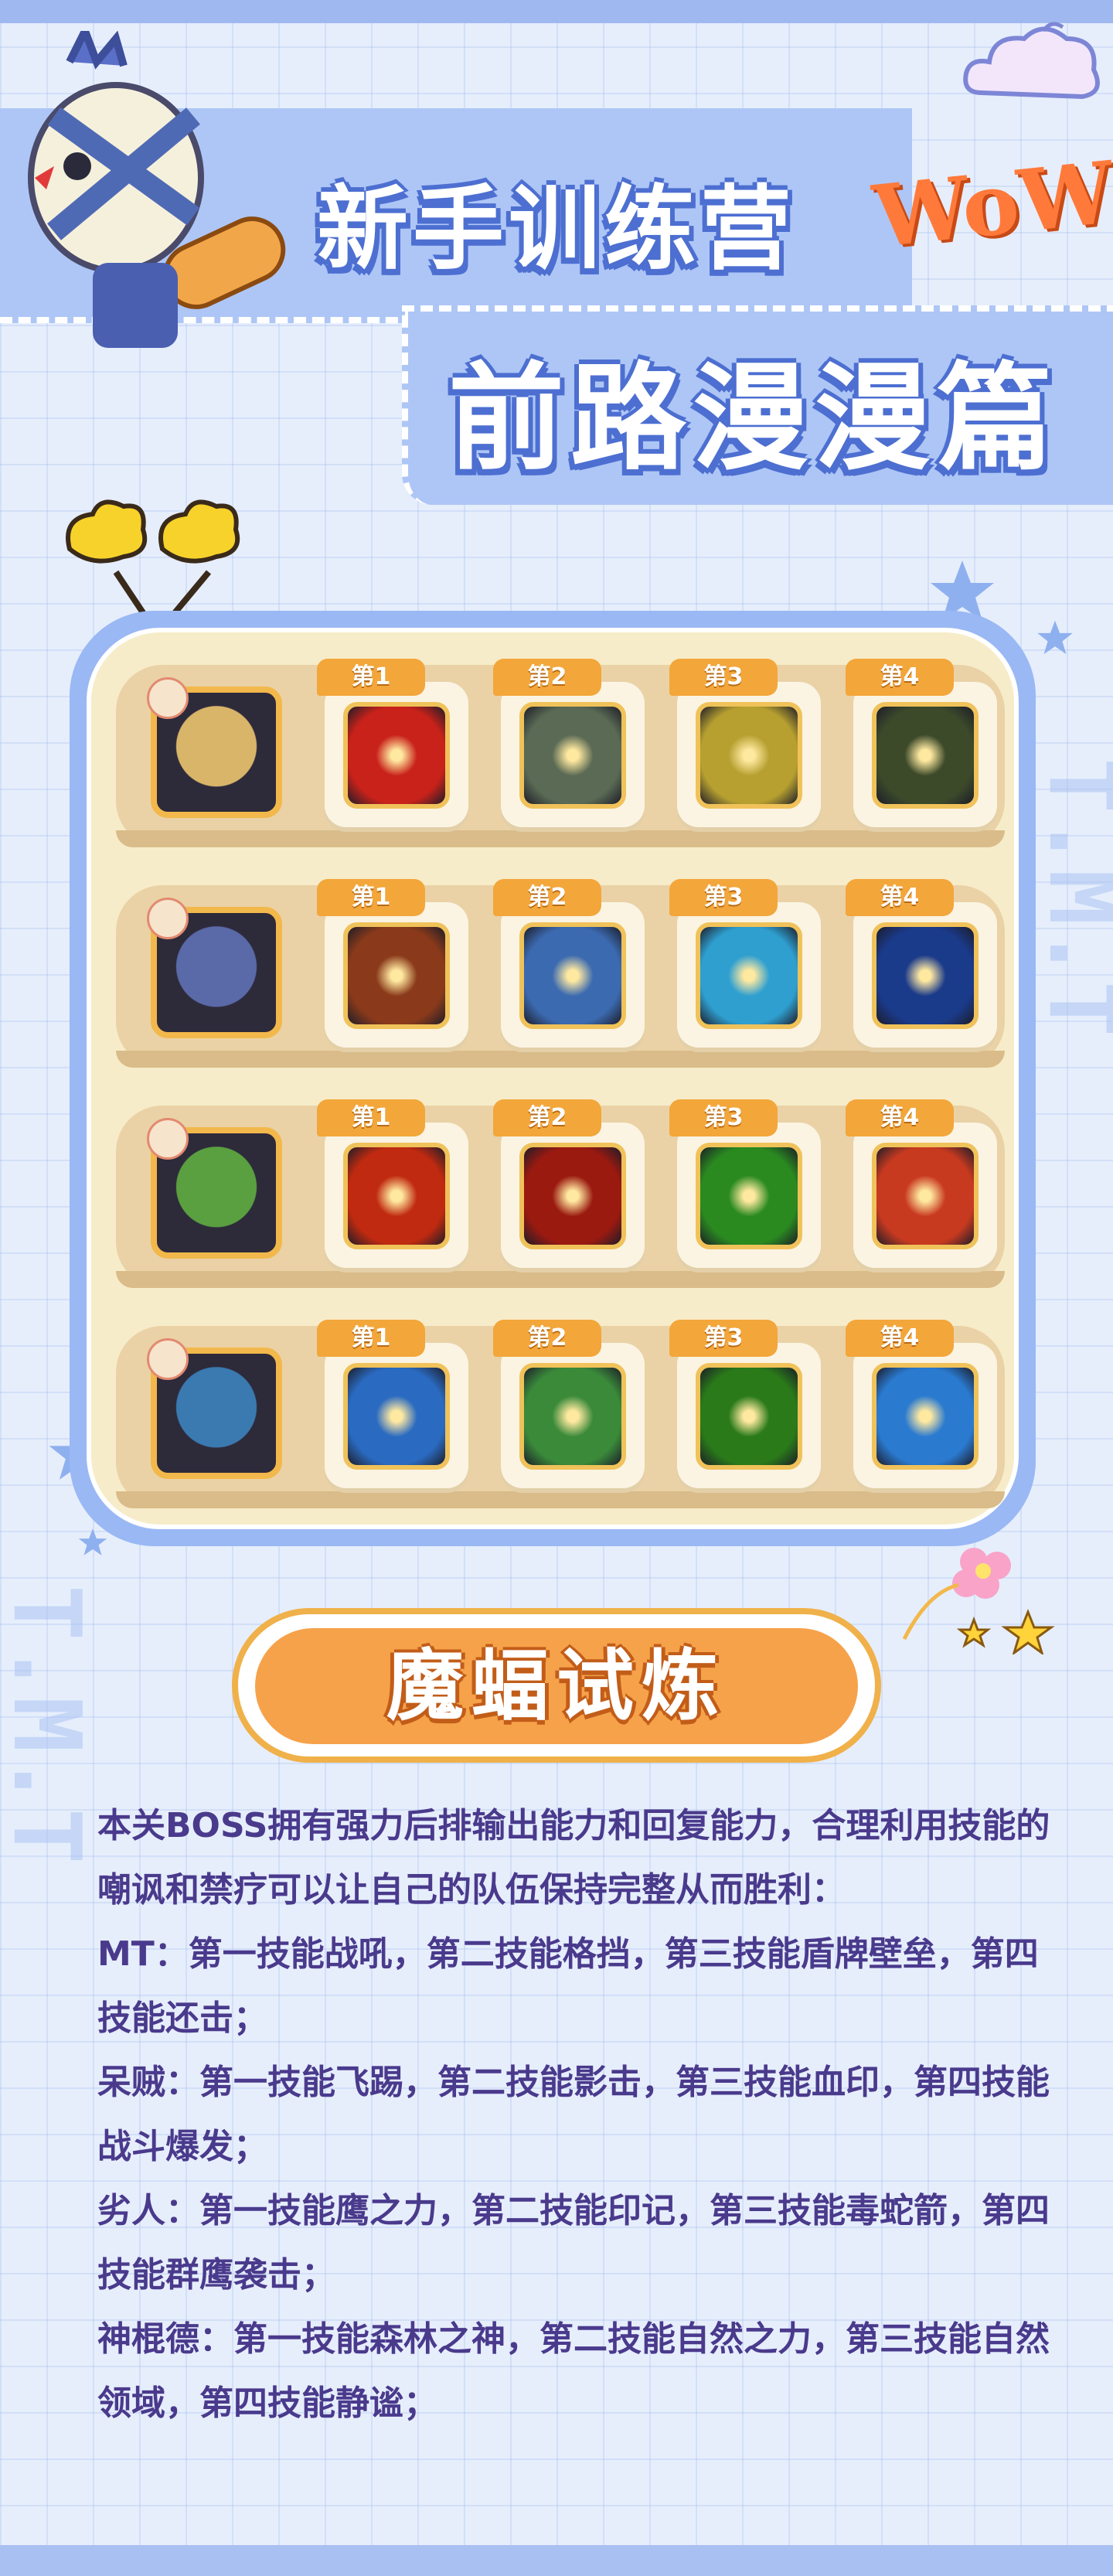 The width and height of the screenshot is (1113, 2576). Describe the element at coordinates (572, 975) in the screenshot. I see `shadow-strike-icon` at that location.